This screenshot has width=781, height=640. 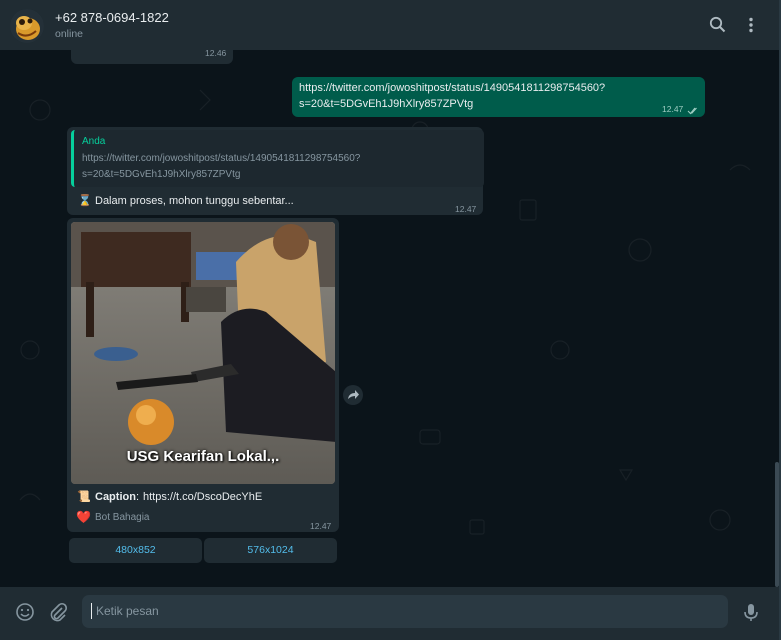 I want to click on forward-icon, so click(x=353, y=395).